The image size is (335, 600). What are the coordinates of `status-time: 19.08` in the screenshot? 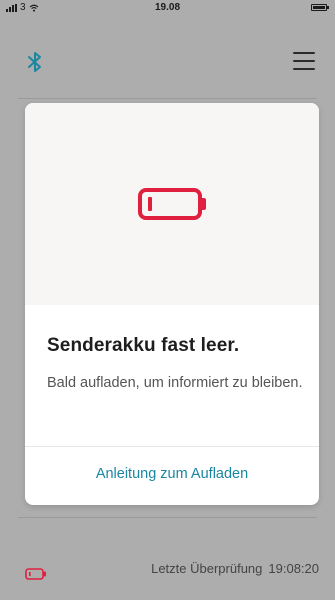 It's located at (167, 7).